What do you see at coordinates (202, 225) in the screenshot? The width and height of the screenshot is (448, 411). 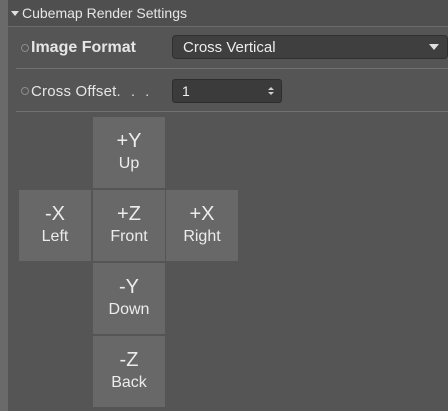 I see `face-positive-x: +X Right` at bounding box center [202, 225].